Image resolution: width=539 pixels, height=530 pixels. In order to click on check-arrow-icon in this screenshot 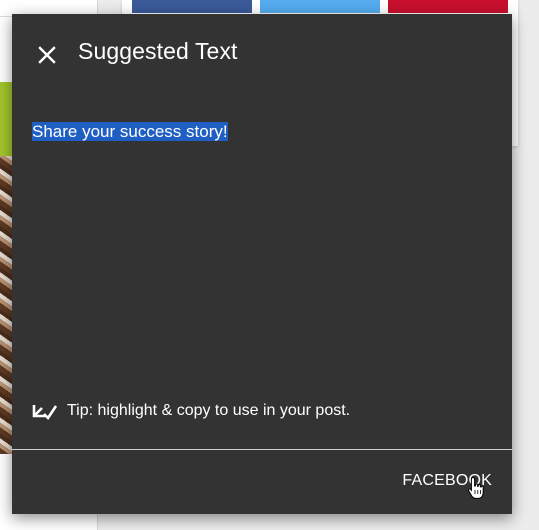, I will do `click(45, 413)`.